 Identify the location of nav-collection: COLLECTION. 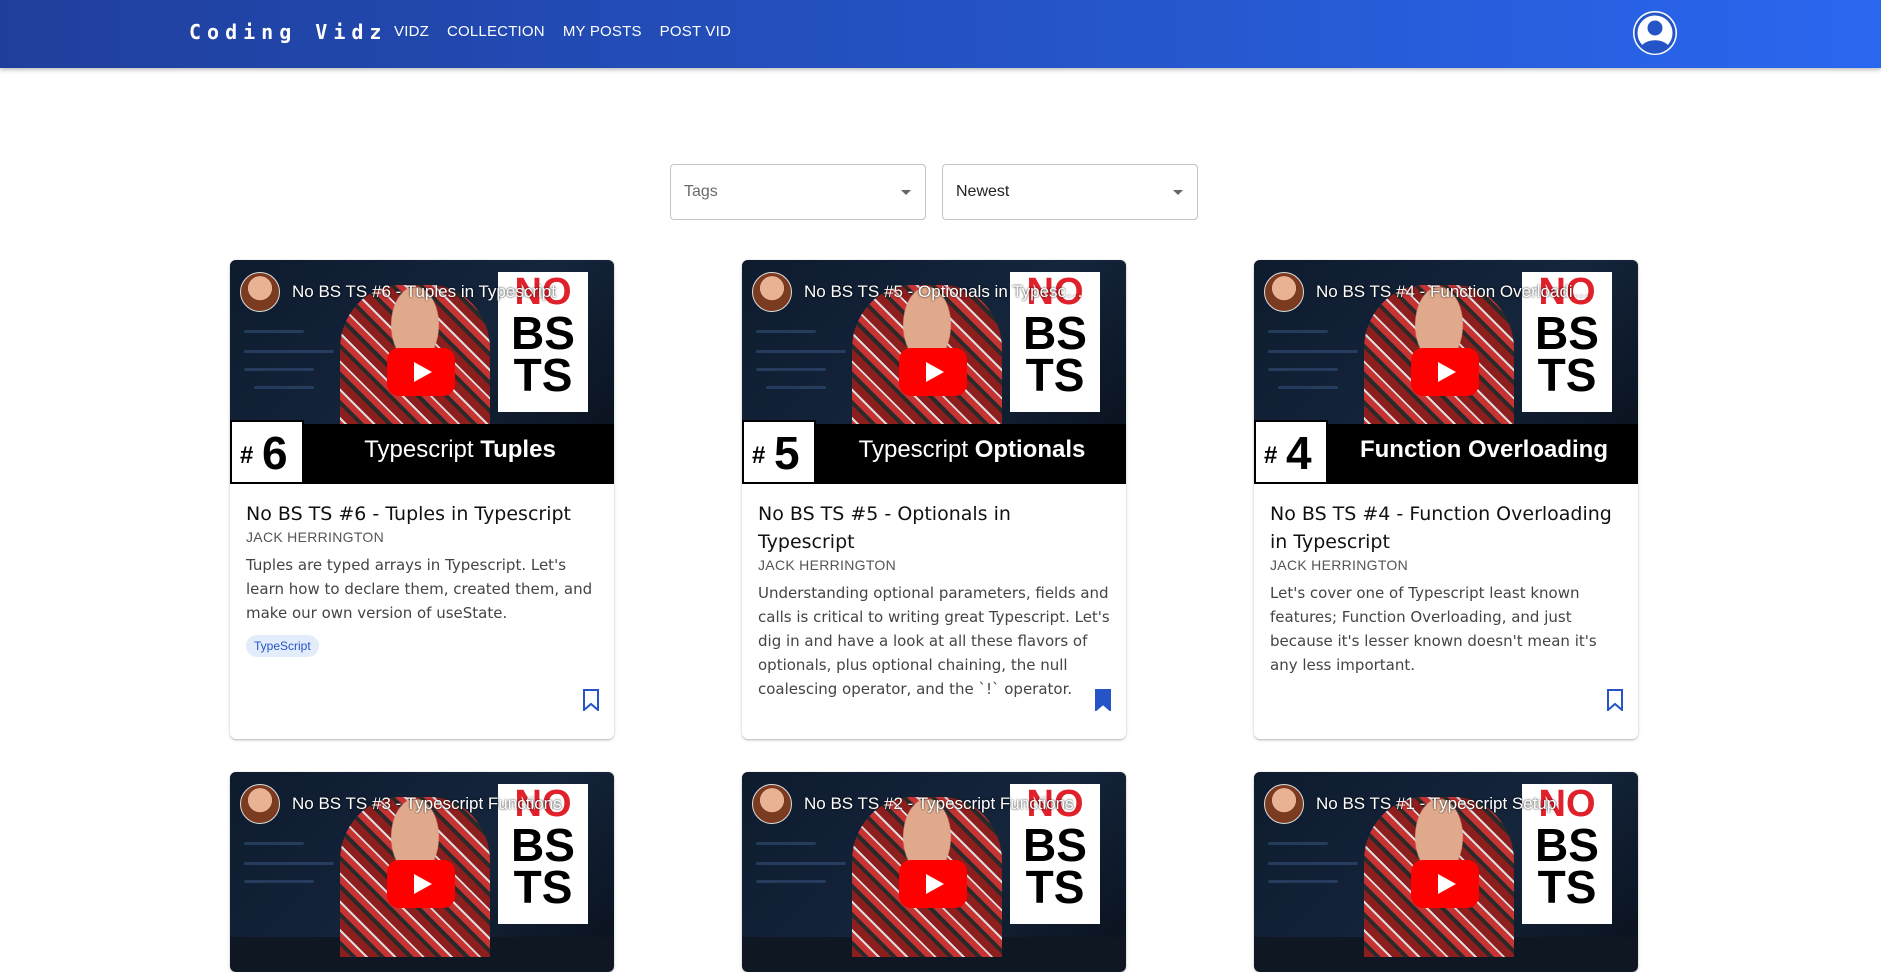
(496, 31).